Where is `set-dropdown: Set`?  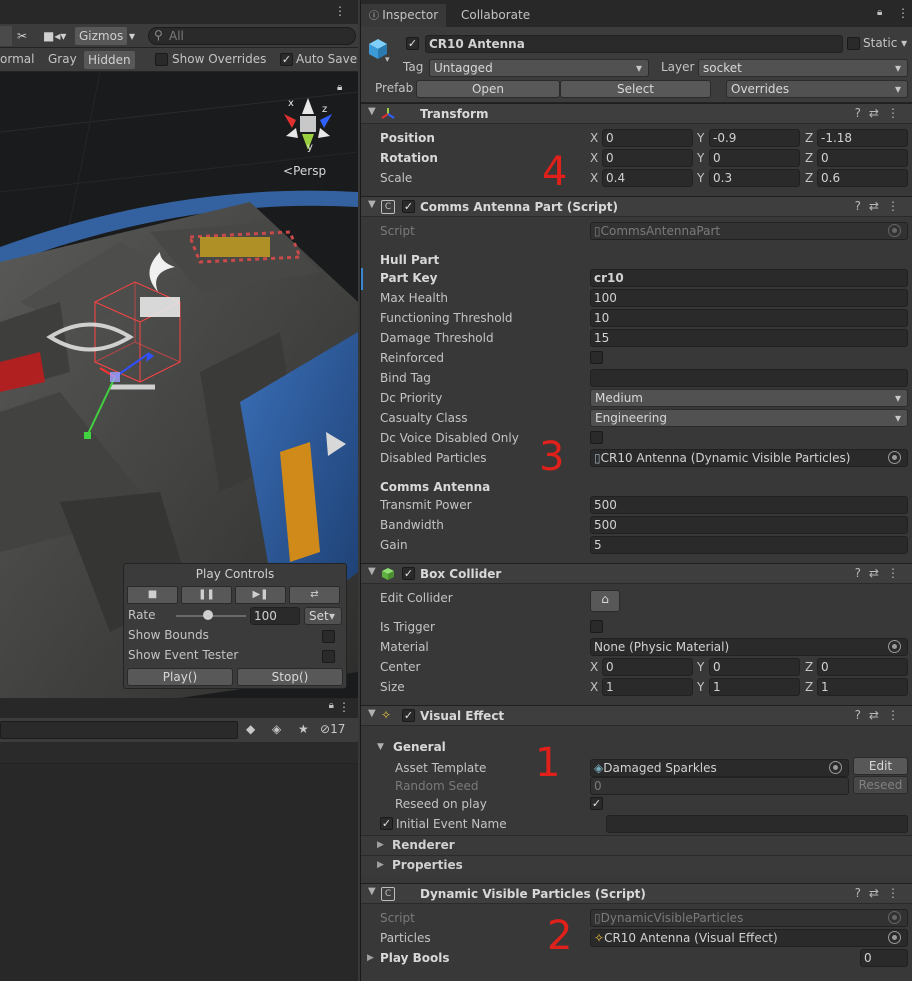
set-dropdown: Set is located at coordinates (323, 616).